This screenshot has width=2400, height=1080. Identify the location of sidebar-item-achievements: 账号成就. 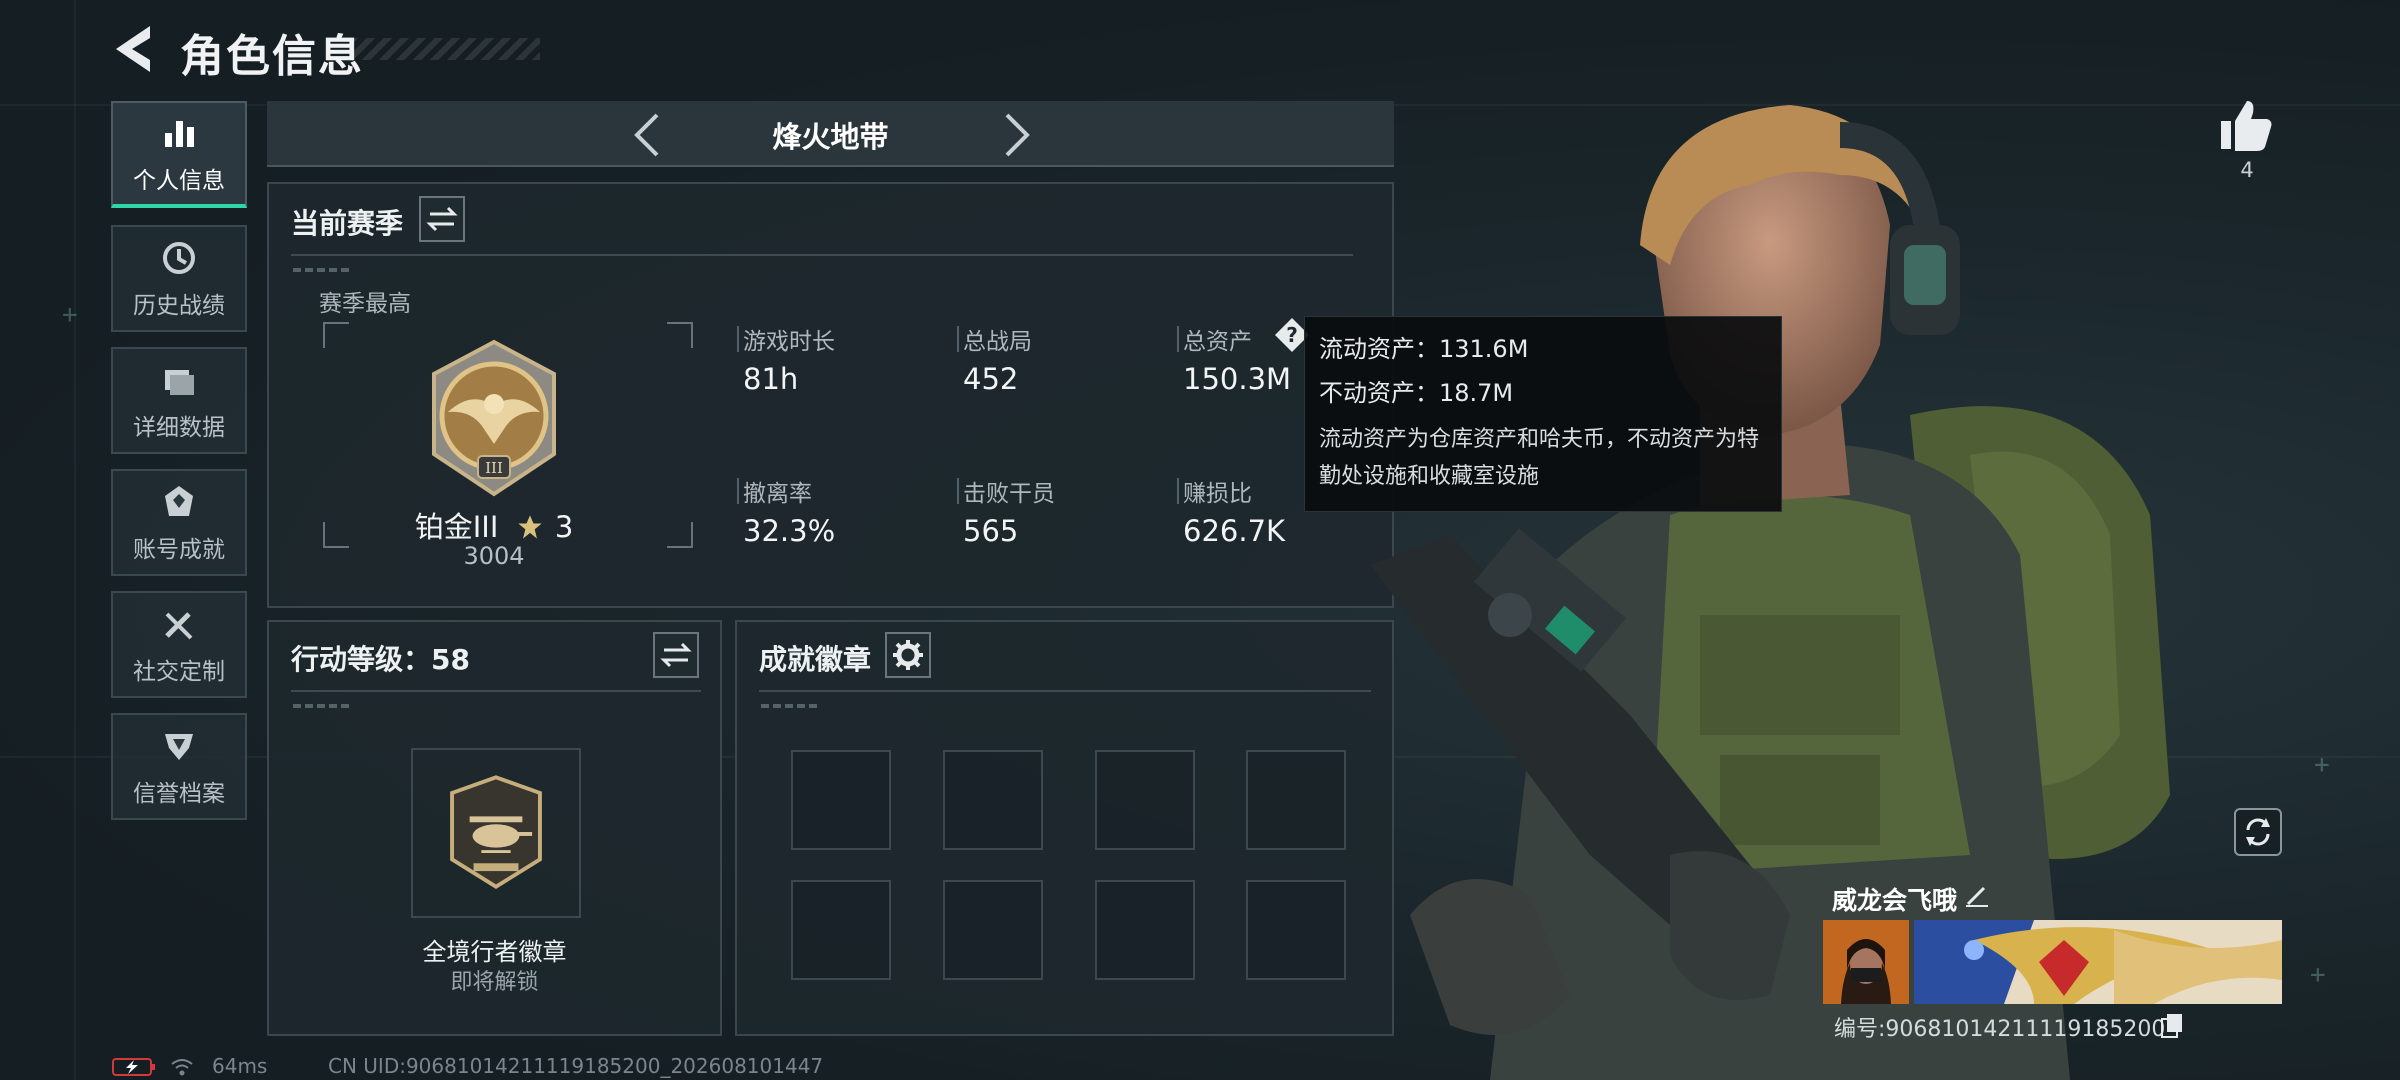
(179, 522).